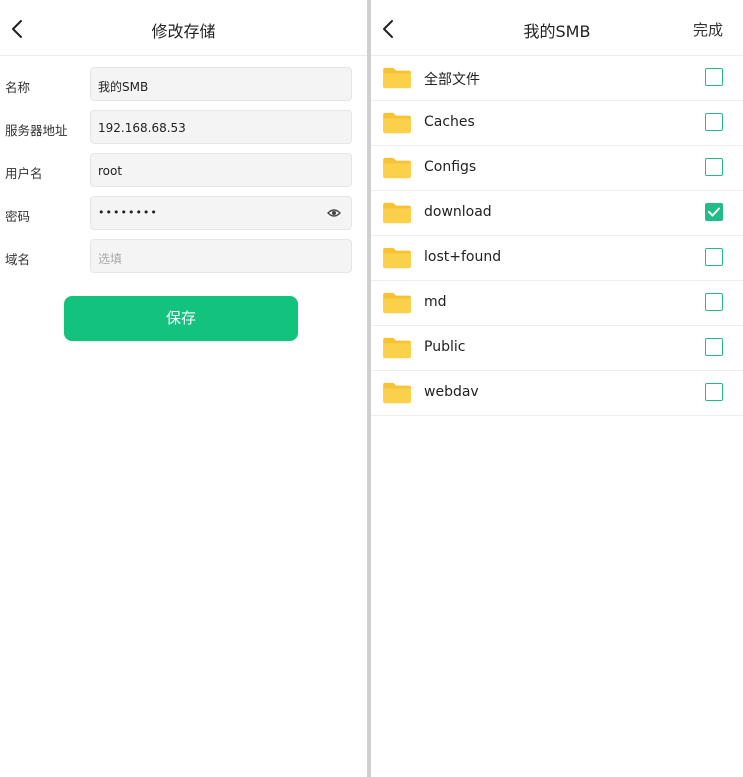 The width and height of the screenshot is (743, 777). What do you see at coordinates (183, 31) in the screenshot?
I see `page-title: 修改存储` at bounding box center [183, 31].